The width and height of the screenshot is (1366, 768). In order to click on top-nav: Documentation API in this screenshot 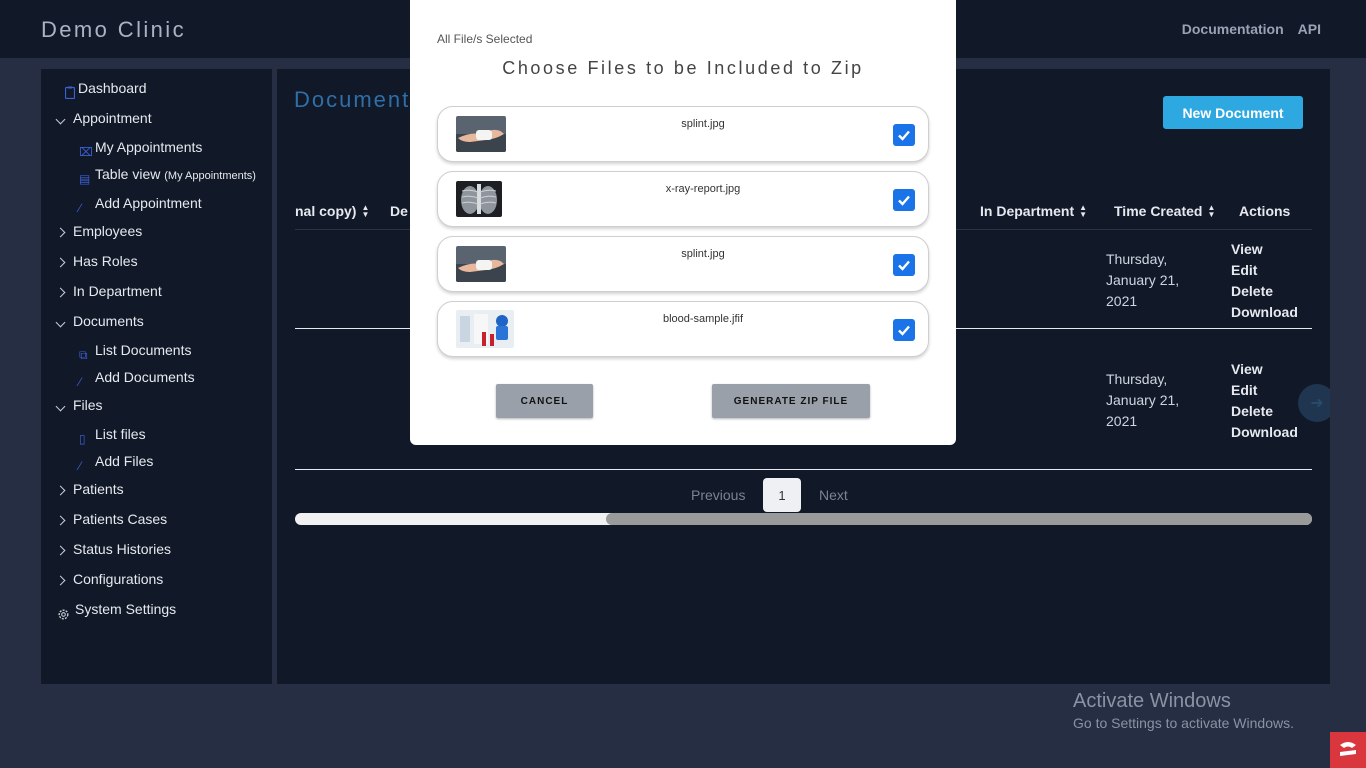, I will do `click(1251, 29)`.